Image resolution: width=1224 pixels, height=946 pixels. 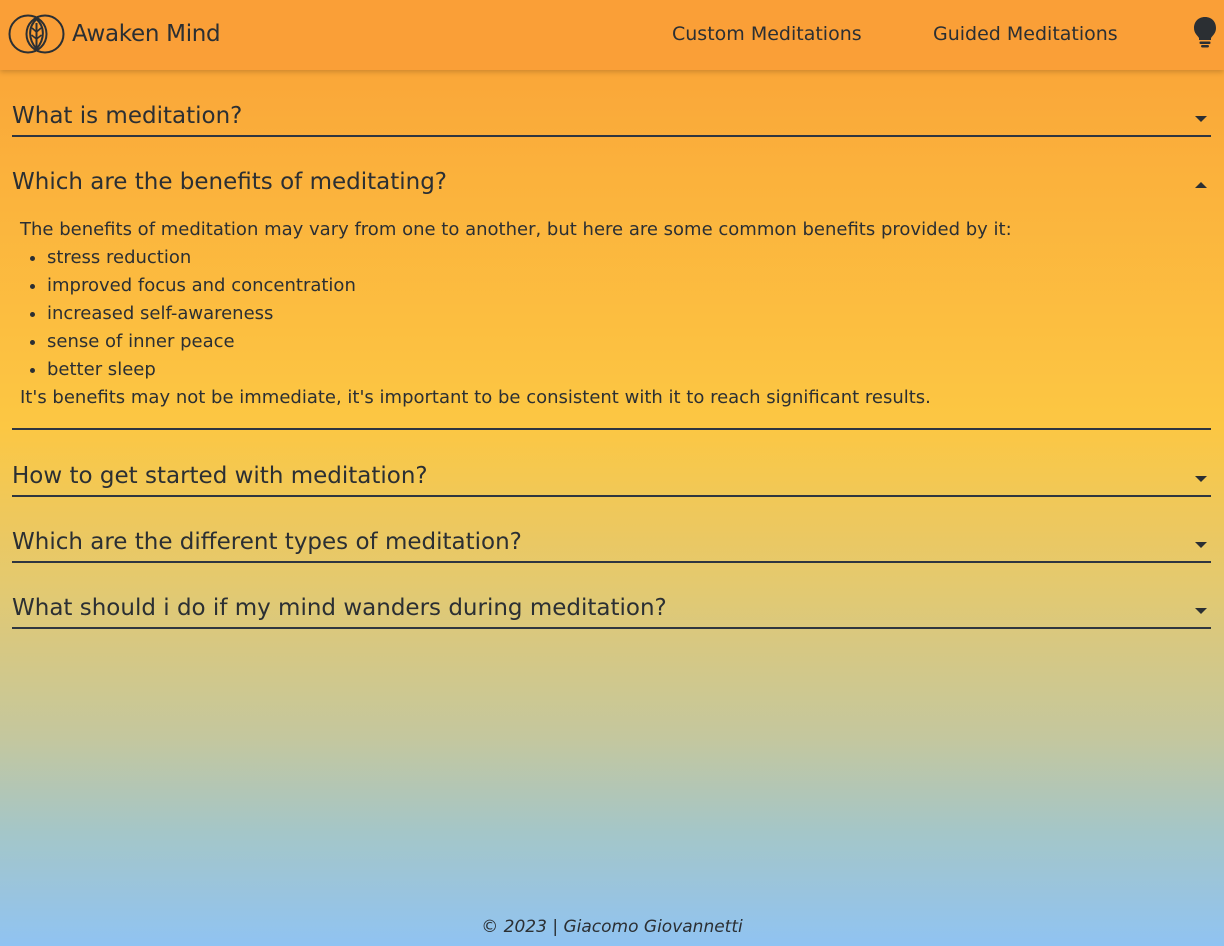 I want to click on brand-home-link: Awaken Mind, so click(x=114, y=34).